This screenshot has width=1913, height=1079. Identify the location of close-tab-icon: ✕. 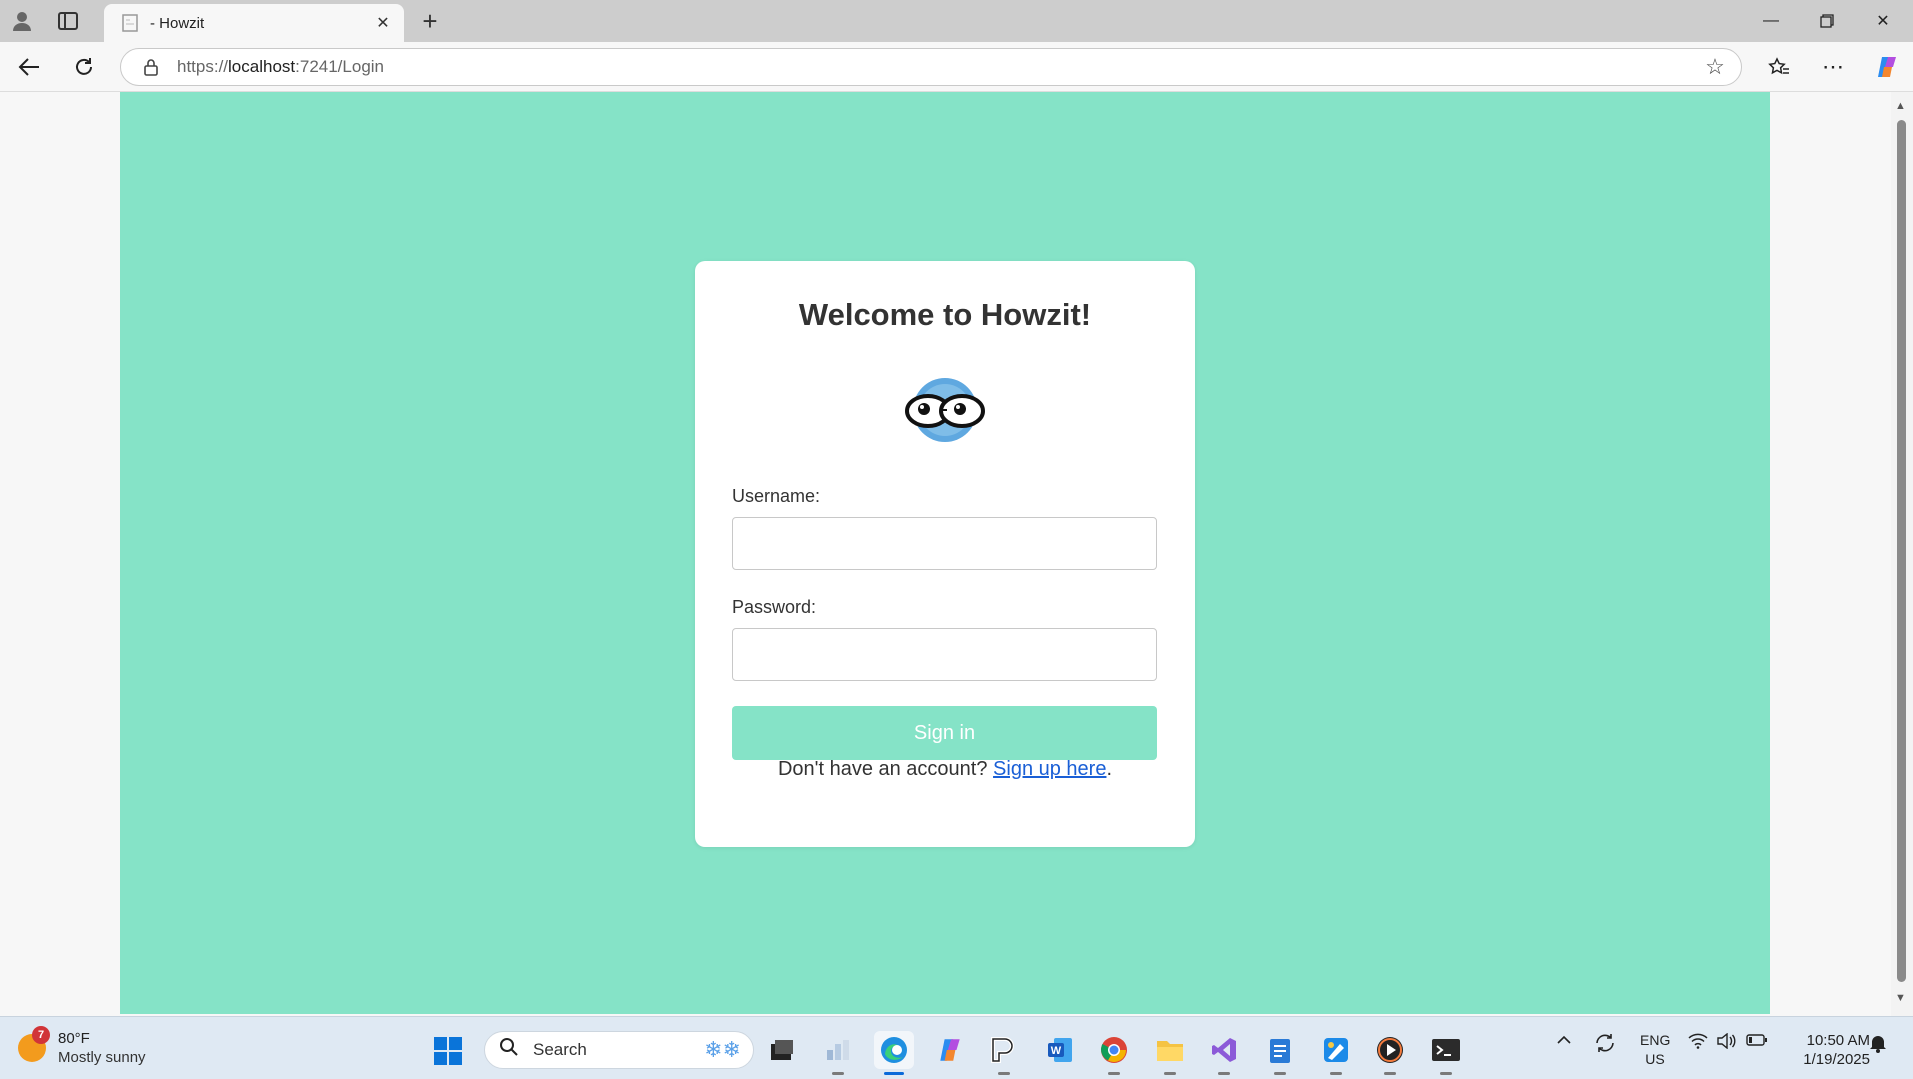
(383, 23).